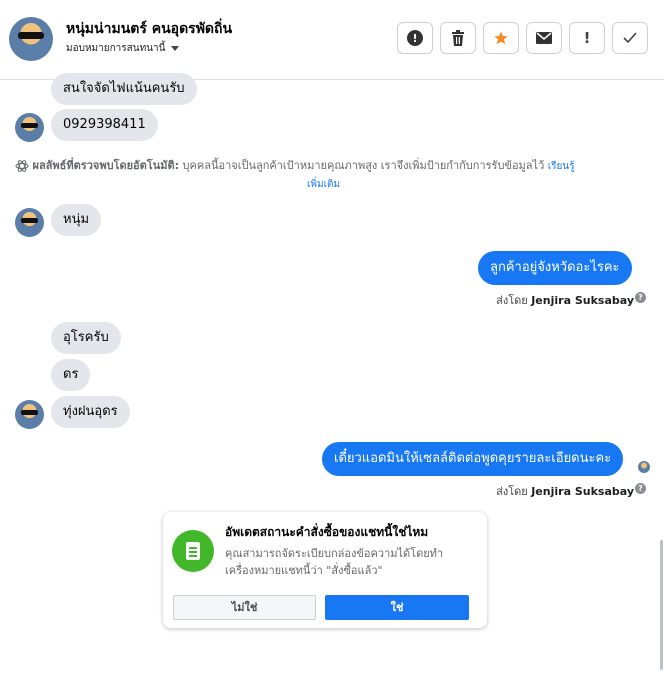  What do you see at coordinates (193, 551) in the screenshot?
I see `receipt-icon` at bounding box center [193, 551].